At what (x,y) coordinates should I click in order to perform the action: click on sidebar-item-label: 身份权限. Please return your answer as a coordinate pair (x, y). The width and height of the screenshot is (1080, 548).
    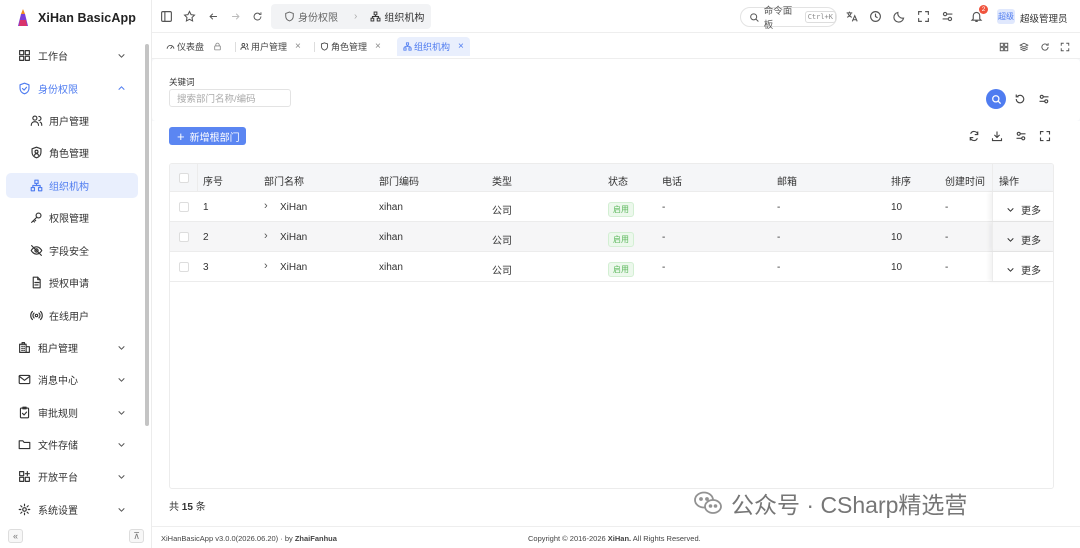
    Looking at the image, I should click on (58, 90).